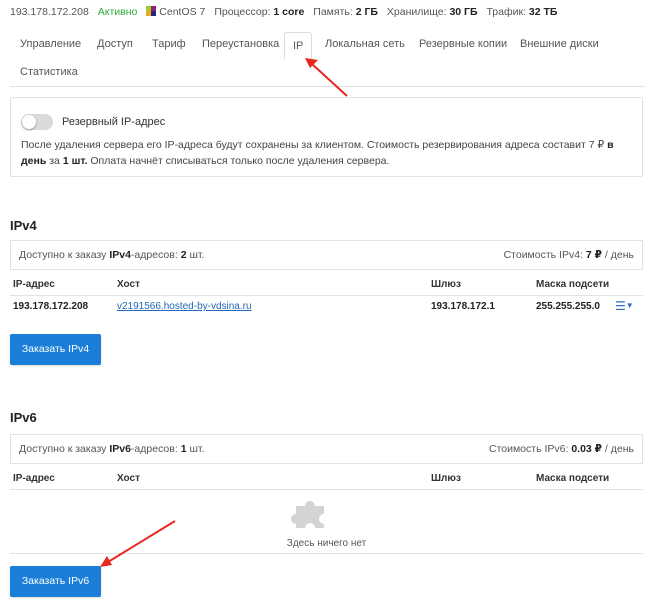  What do you see at coordinates (29, 122) in the screenshot?
I see `toggle-knob` at bounding box center [29, 122].